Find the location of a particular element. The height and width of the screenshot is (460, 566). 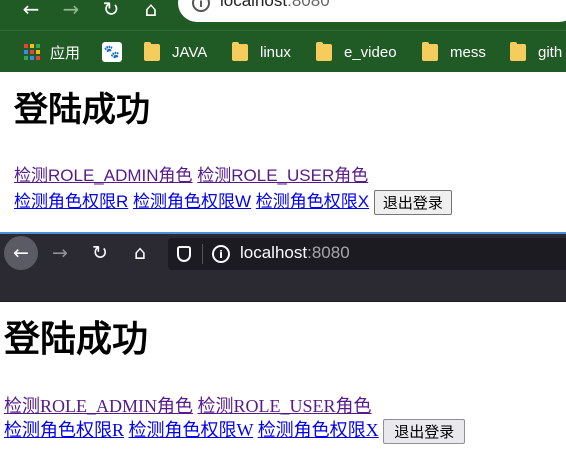

bookmark-linux: linux is located at coordinates (261, 52).